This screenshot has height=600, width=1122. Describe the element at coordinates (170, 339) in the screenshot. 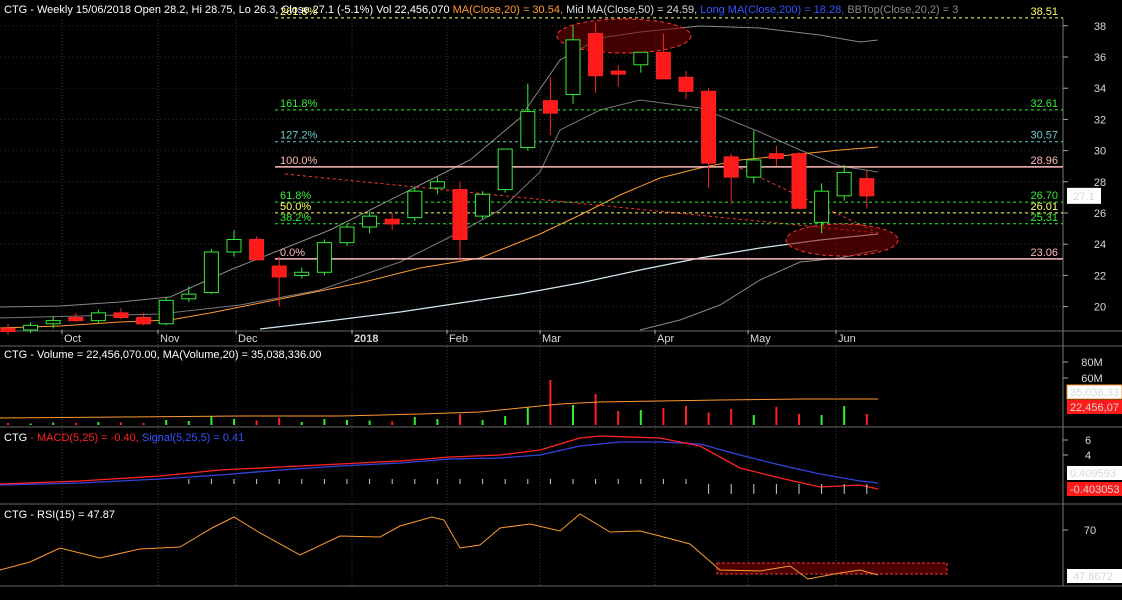

I see `month-label: Nov` at that location.